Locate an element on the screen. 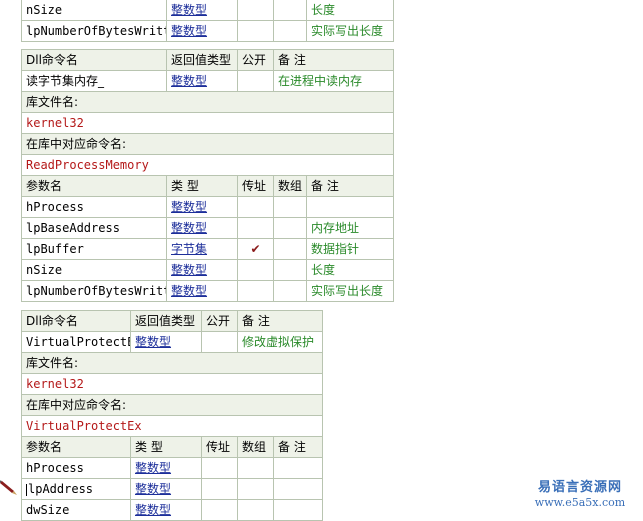 This screenshot has width=643, height=521. param-name: dwSize is located at coordinates (76, 510).